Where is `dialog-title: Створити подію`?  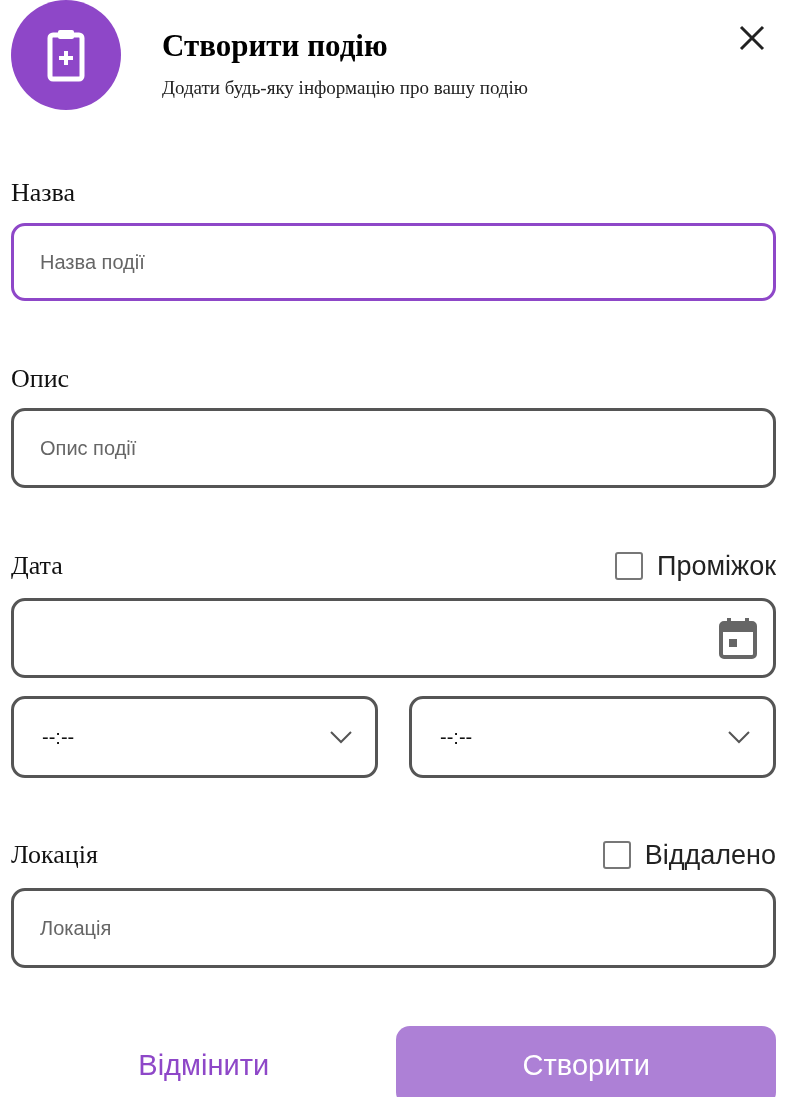 dialog-title: Створити подію is located at coordinates (275, 46).